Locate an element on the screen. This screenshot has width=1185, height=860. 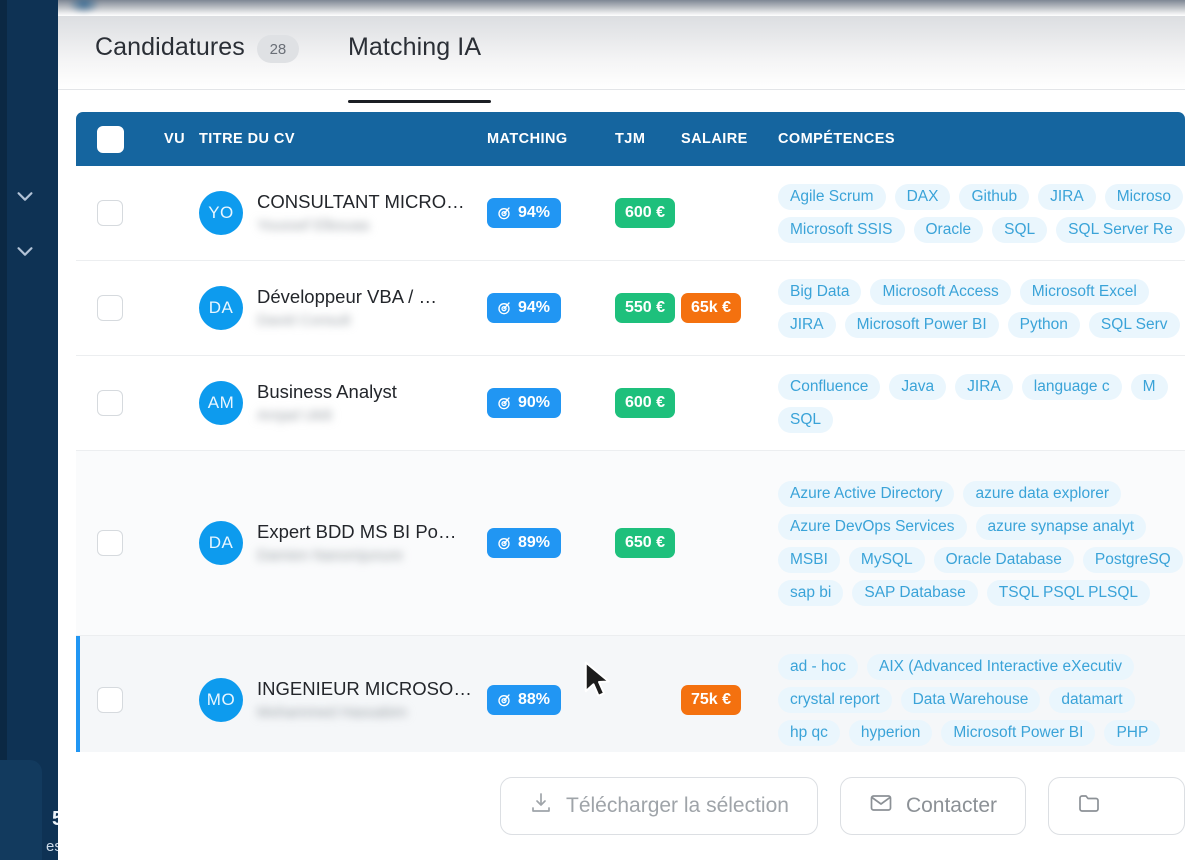
skill-tag: DAX is located at coordinates (922, 196).